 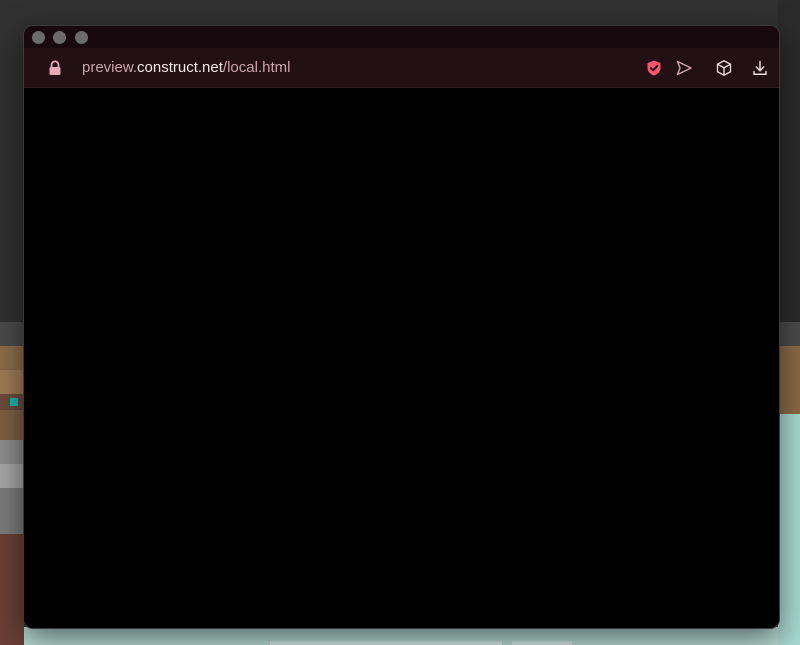 What do you see at coordinates (542, 643) in the screenshot?
I see `editor-bottom-bar-small` at bounding box center [542, 643].